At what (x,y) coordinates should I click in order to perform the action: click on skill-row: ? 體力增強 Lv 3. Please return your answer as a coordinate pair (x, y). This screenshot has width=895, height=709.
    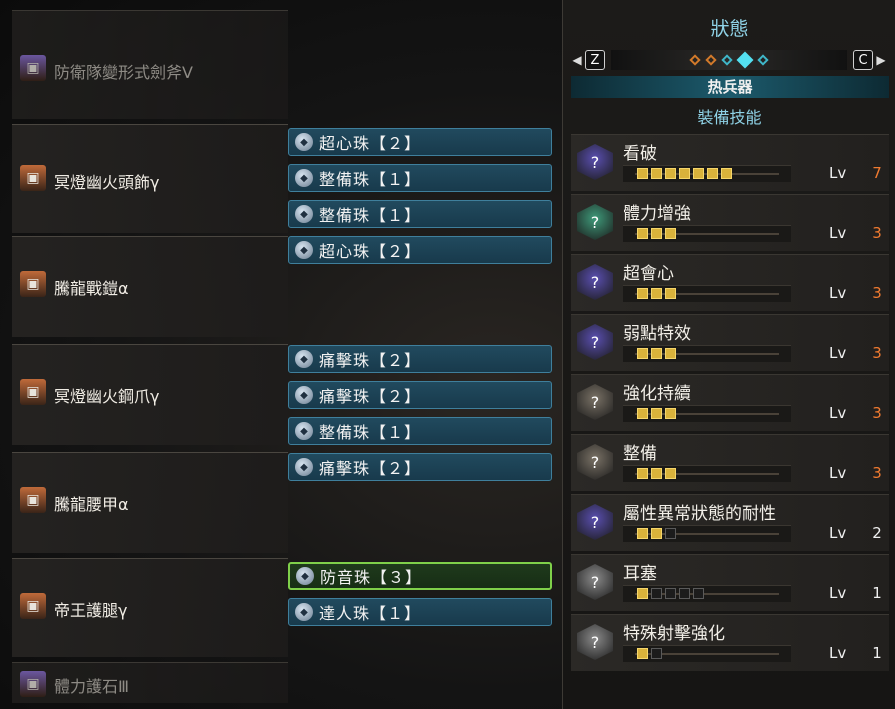
    Looking at the image, I should click on (730, 222).